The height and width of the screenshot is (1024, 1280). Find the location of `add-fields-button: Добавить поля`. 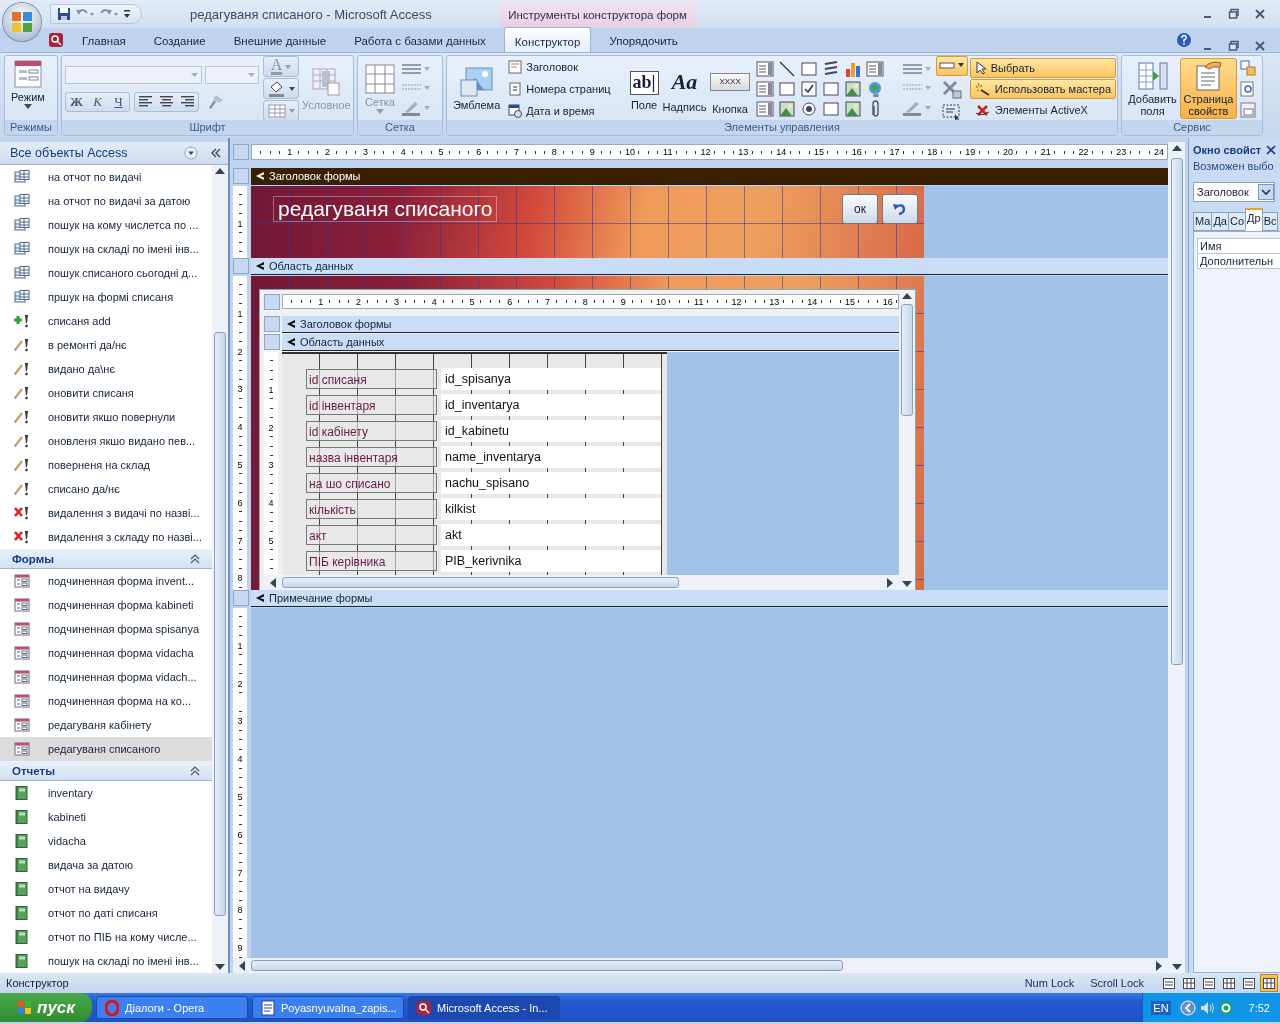

add-fields-button: Добавить поля is located at coordinates (1152, 88).